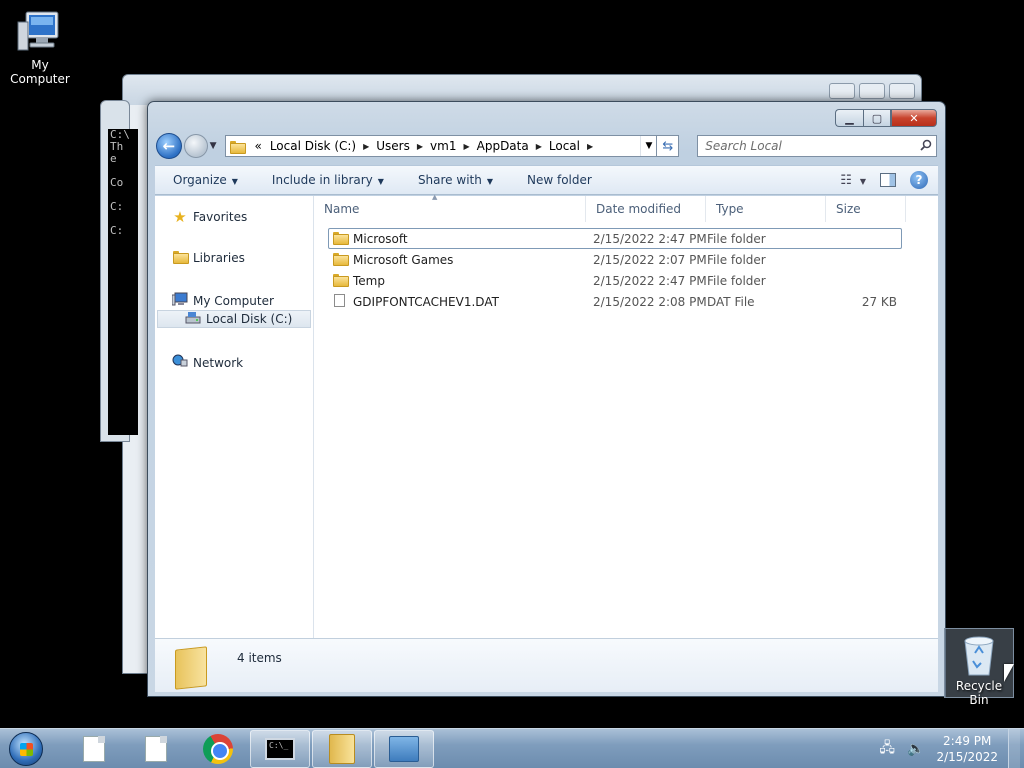  What do you see at coordinates (1009, 673) in the screenshot?
I see `mouse-cursor` at bounding box center [1009, 673].